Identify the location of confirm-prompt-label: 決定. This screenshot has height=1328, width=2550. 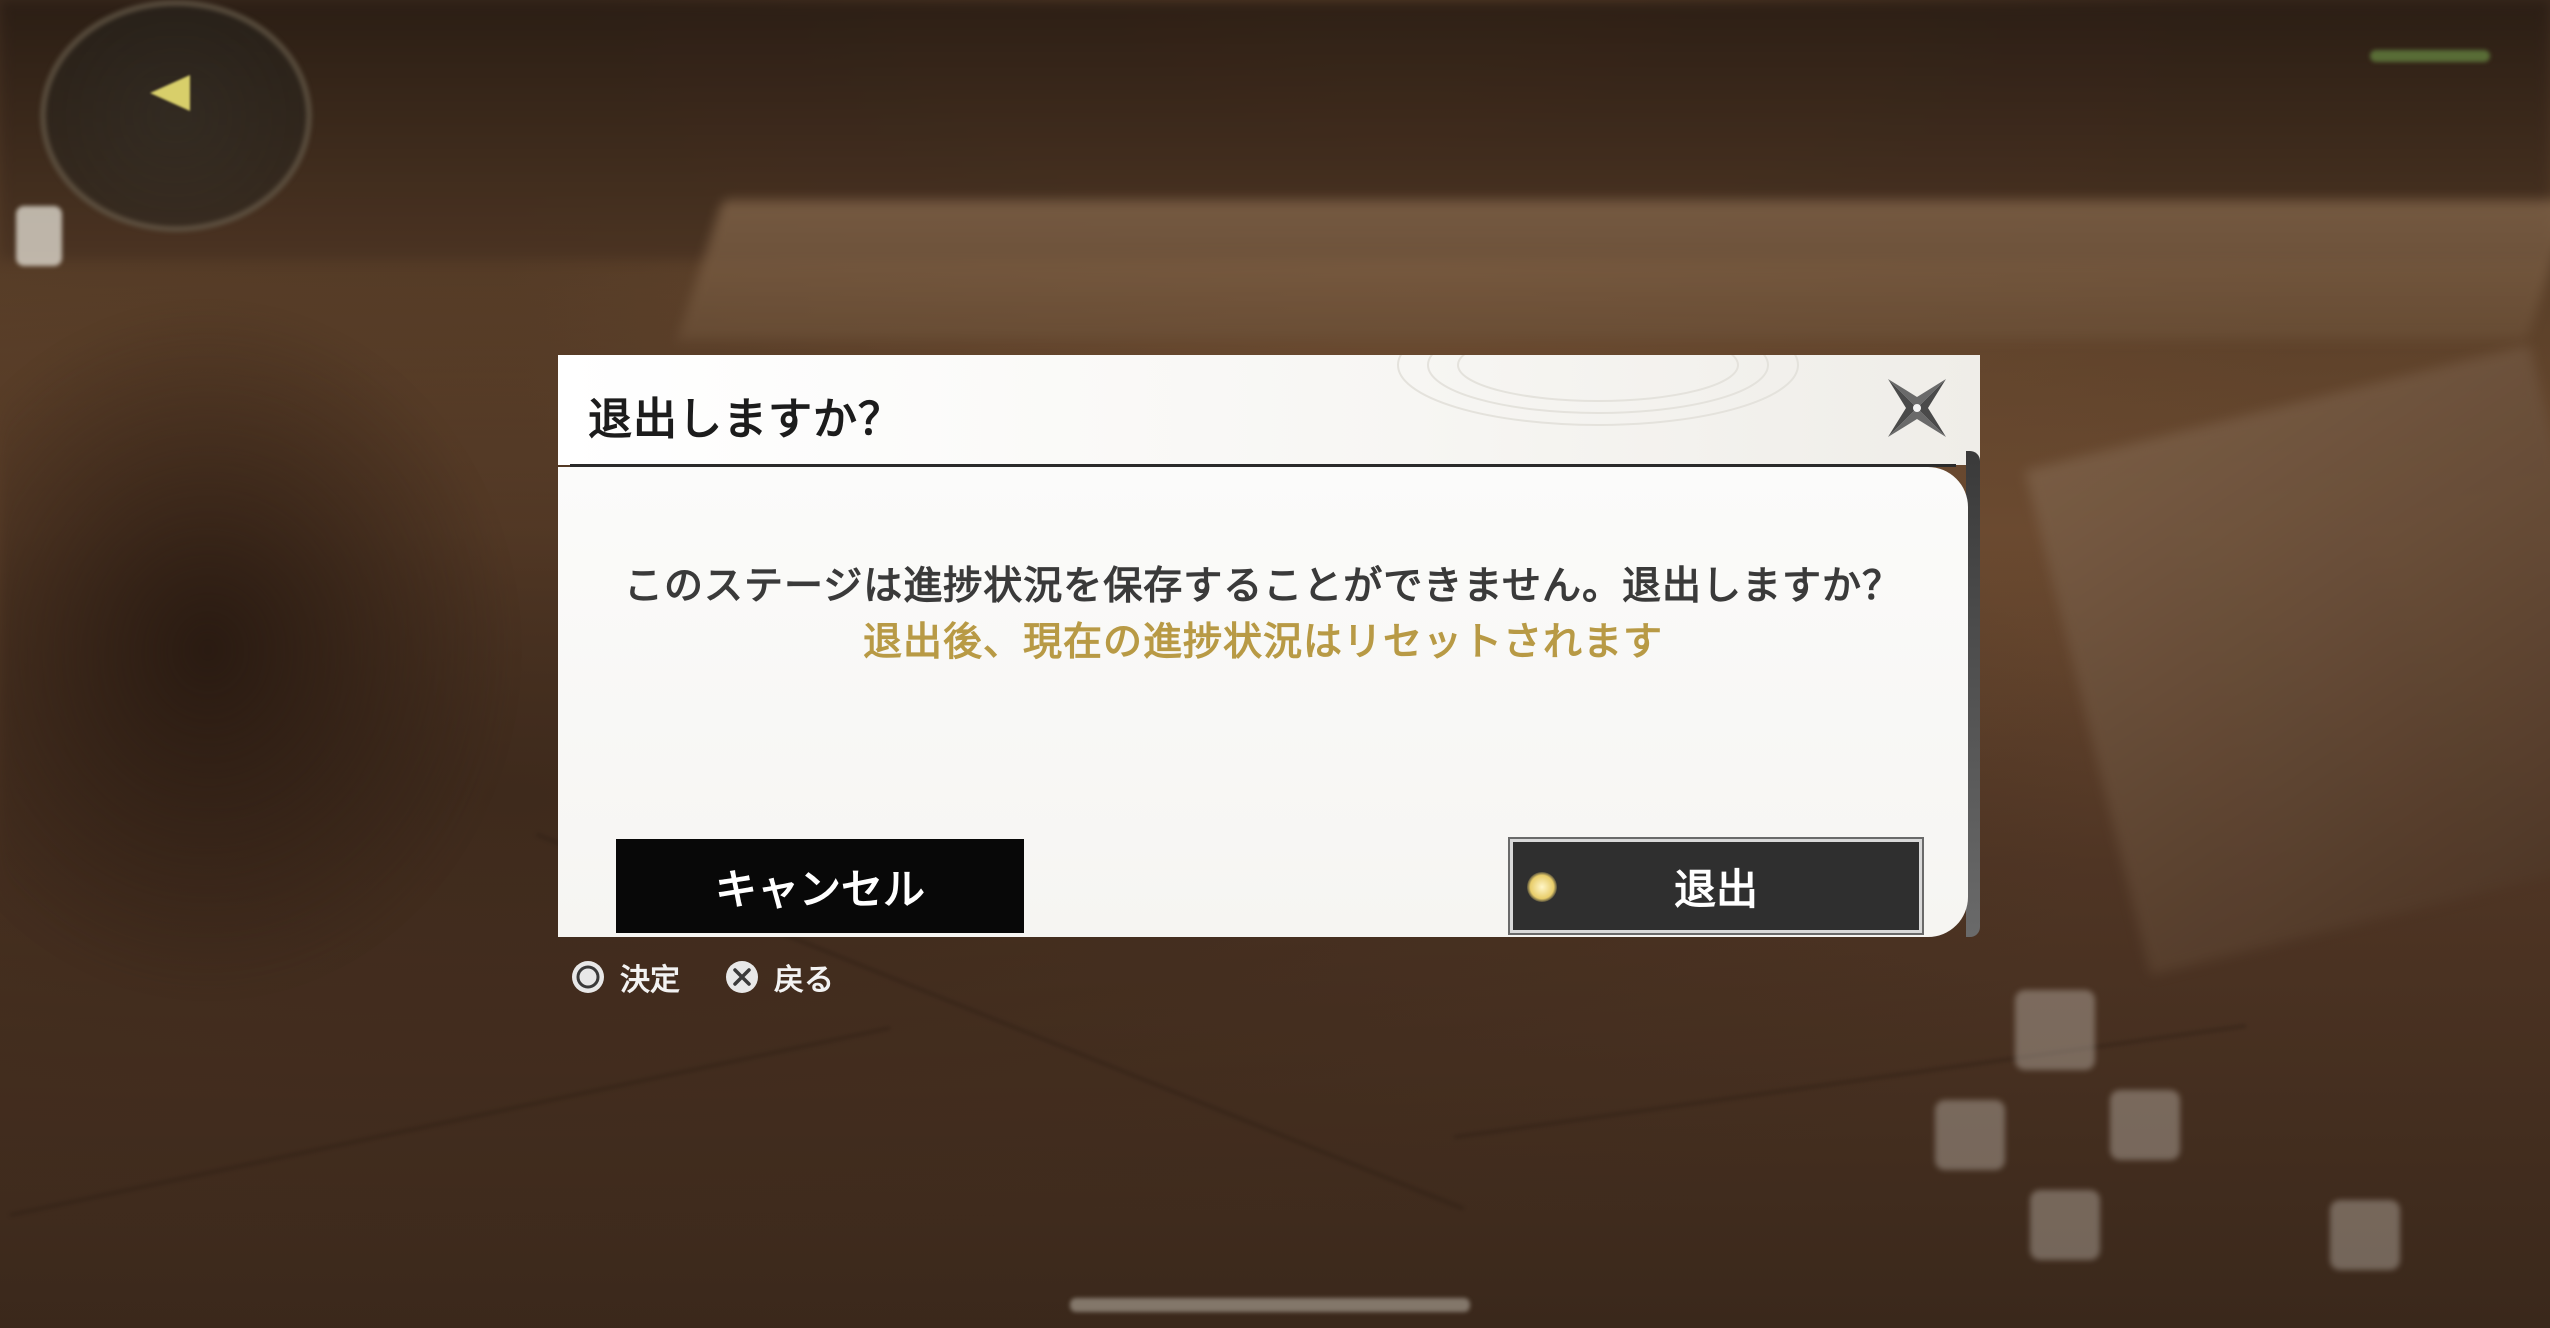
(650, 980).